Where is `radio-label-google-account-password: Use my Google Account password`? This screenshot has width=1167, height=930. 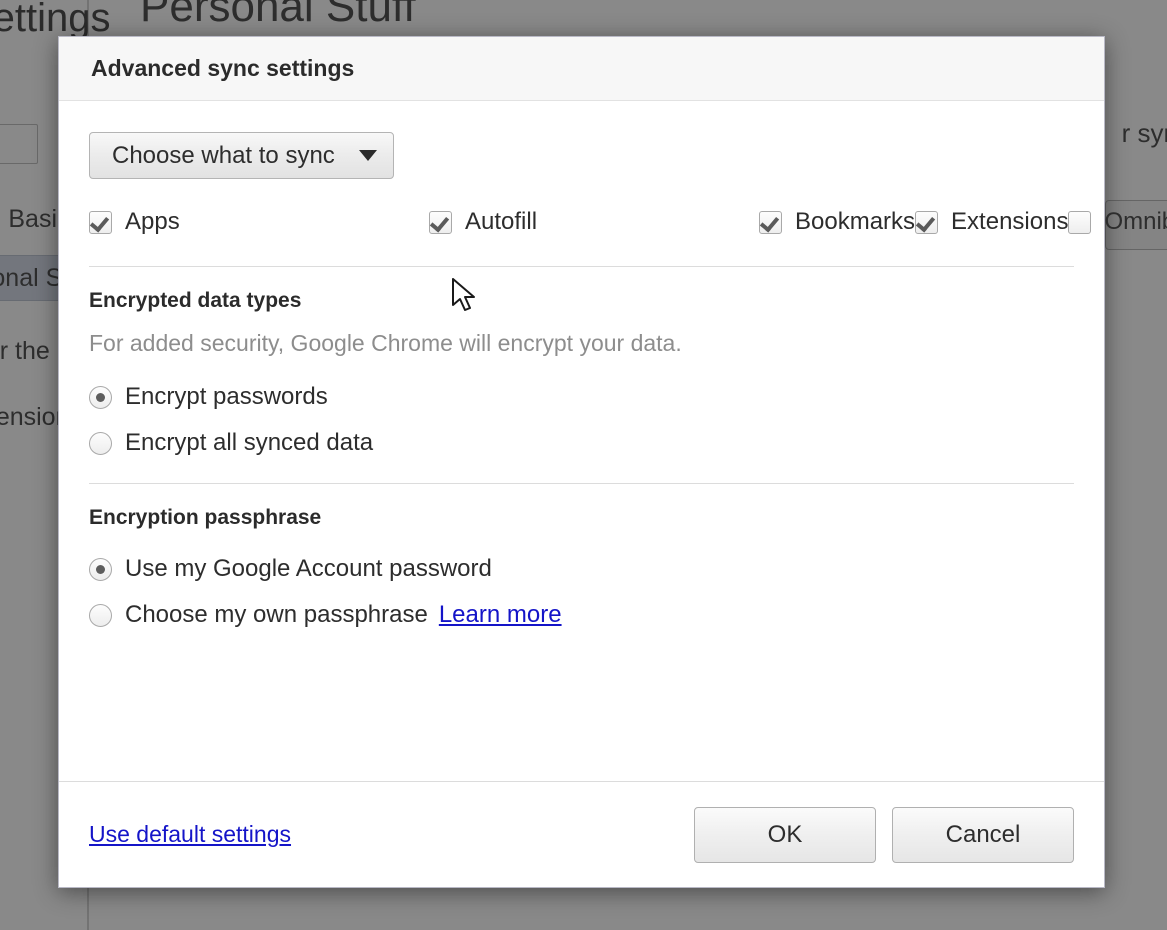 radio-label-google-account-password: Use my Google Account password is located at coordinates (308, 568).